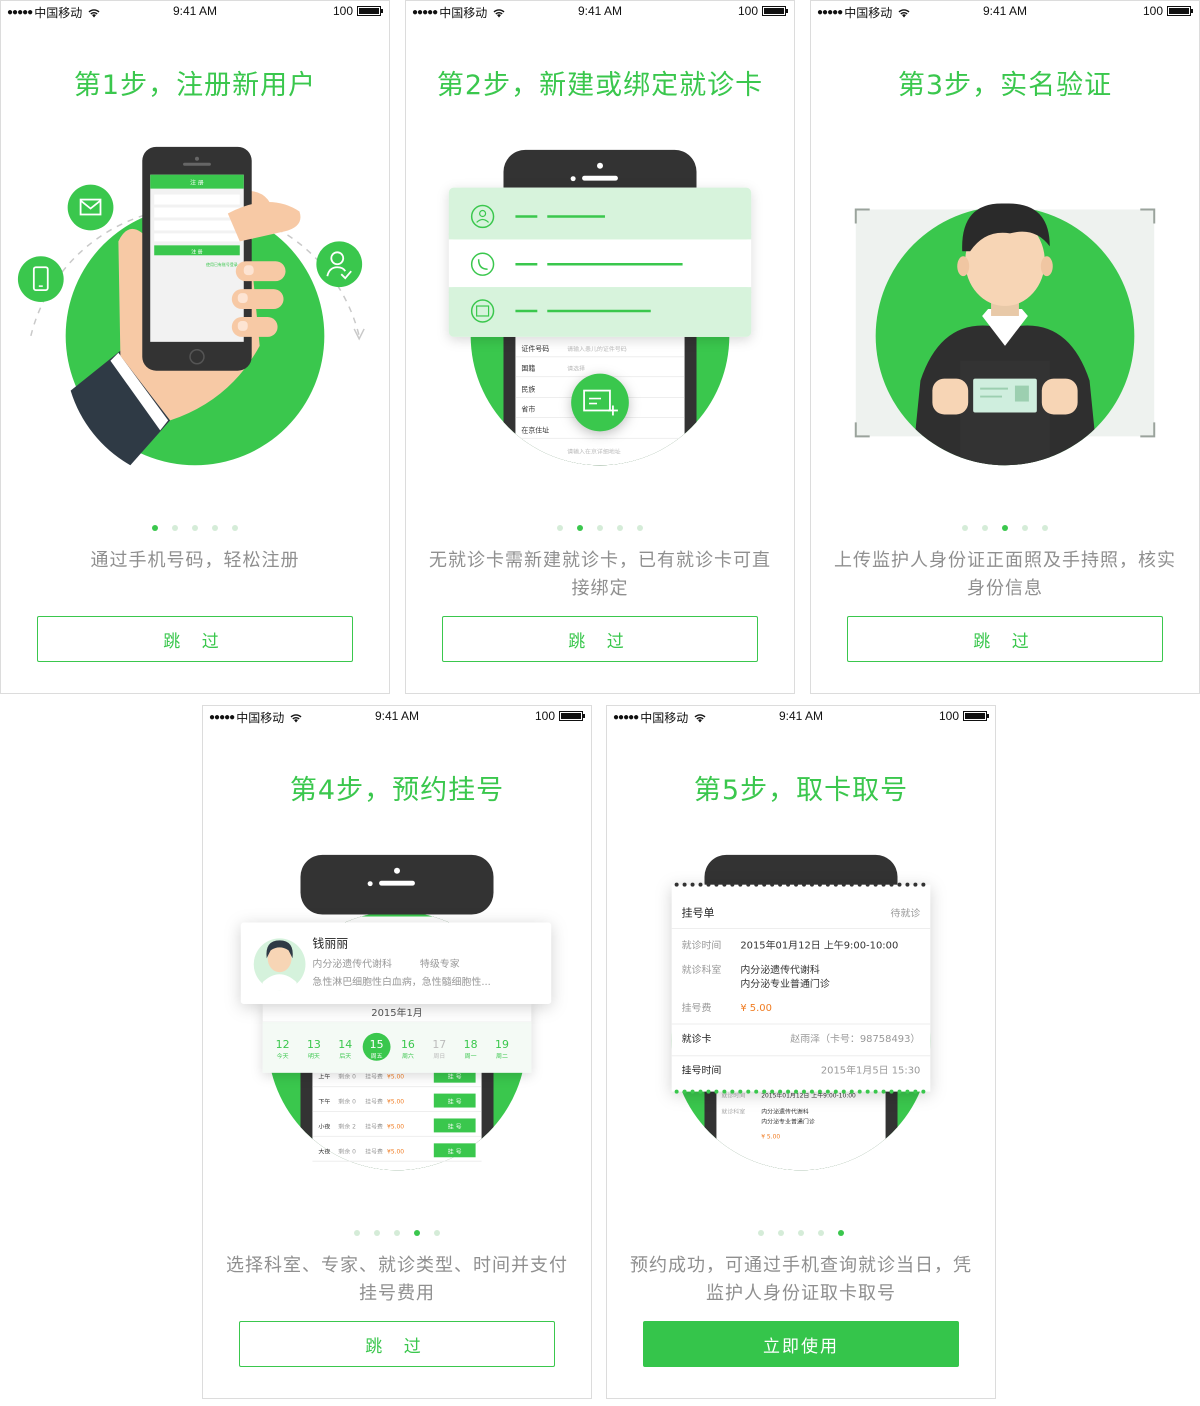 The image size is (1200, 1406). I want to click on month-label: 2015年1月, so click(397, 1012).